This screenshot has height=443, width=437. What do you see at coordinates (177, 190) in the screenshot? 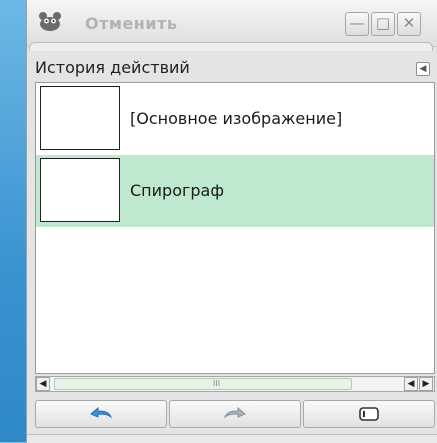
I see `history-item-label: Спирограф` at bounding box center [177, 190].